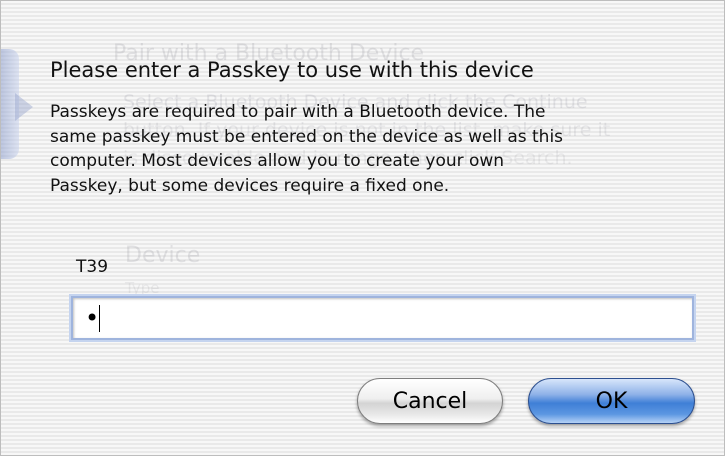 The image size is (725, 456). I want to click on ok-button: OK, so click(611, 401).